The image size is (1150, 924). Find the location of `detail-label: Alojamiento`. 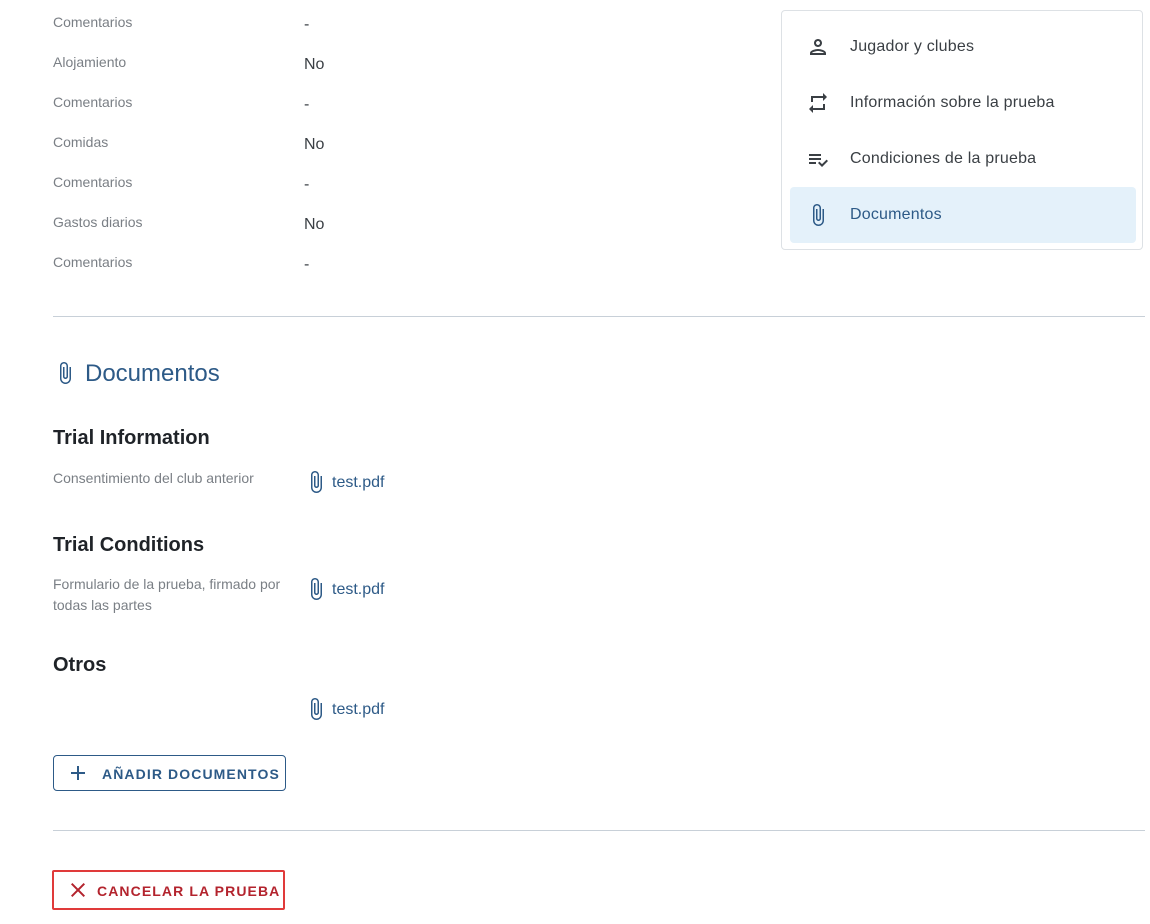

detail-label: Alojamiento is located at coordinates (90, 62).